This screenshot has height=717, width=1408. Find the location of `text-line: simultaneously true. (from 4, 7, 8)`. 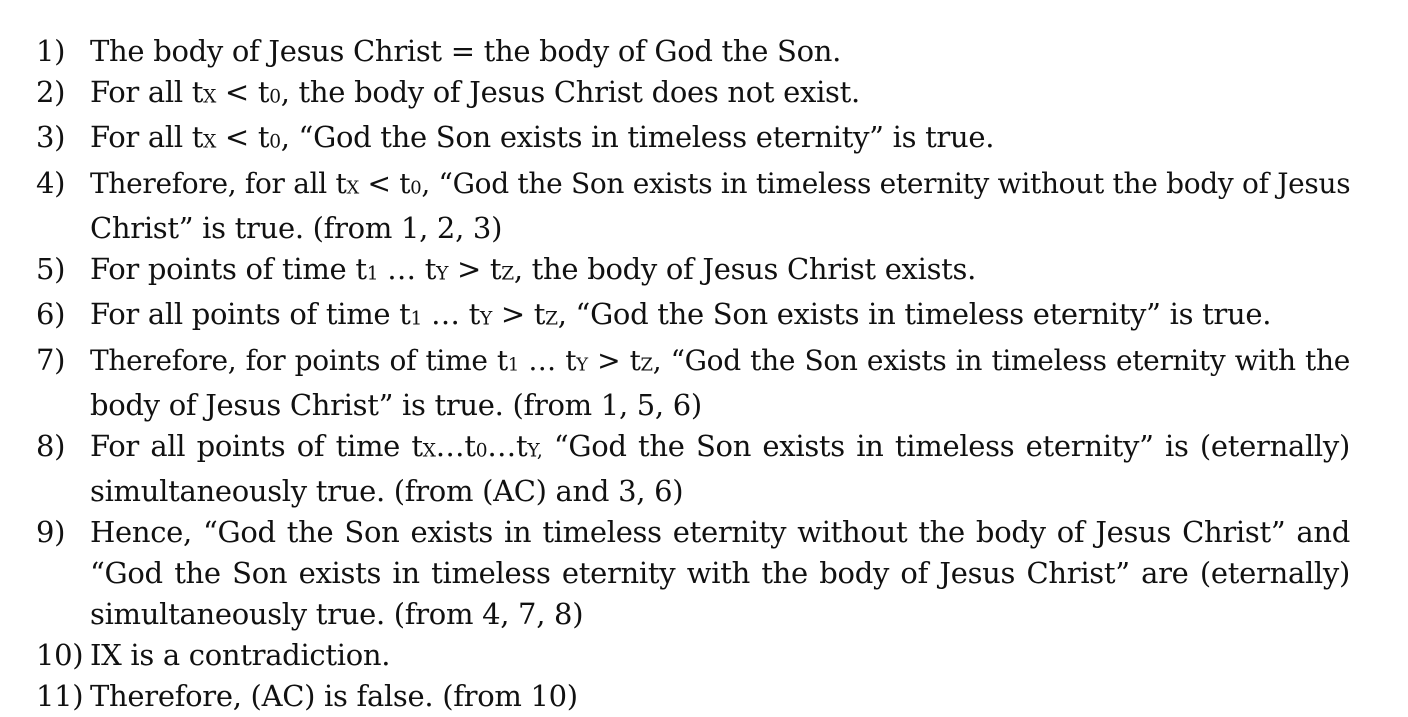

text-line: simultaneously true. (from 4, 7, 8) is located at coordinates (720, 614).